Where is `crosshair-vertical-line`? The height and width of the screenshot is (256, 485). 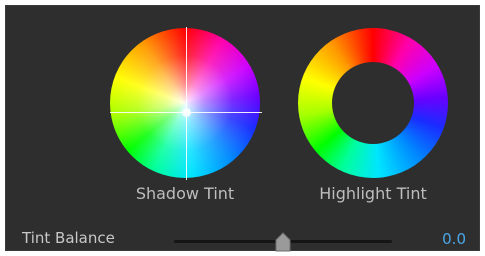
crosshair-vertical-line is located at coordinates (186, 103).